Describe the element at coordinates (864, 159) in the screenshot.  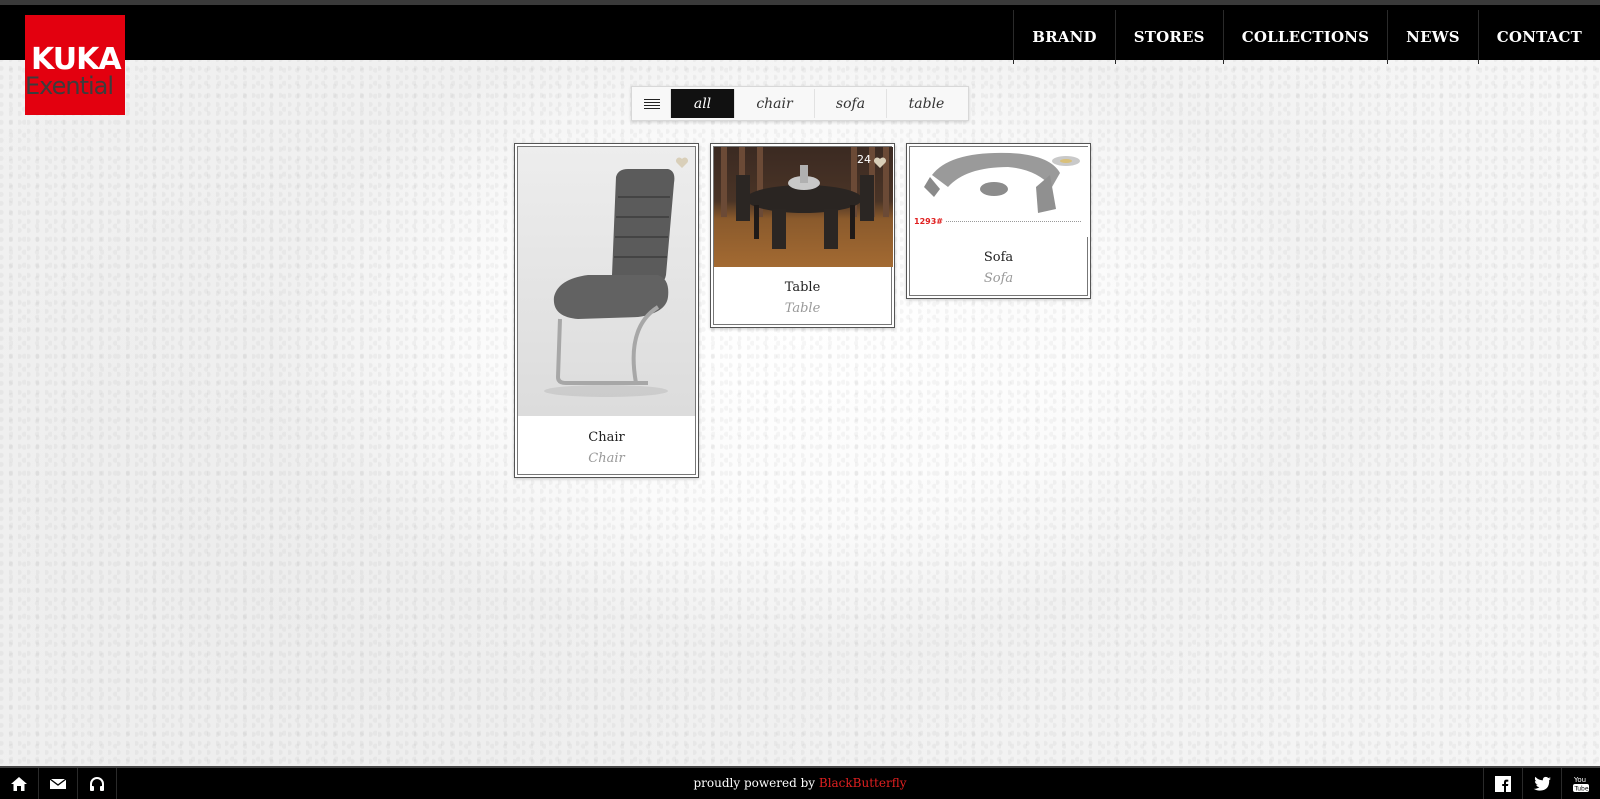
I see `like-count: 24` at that location.